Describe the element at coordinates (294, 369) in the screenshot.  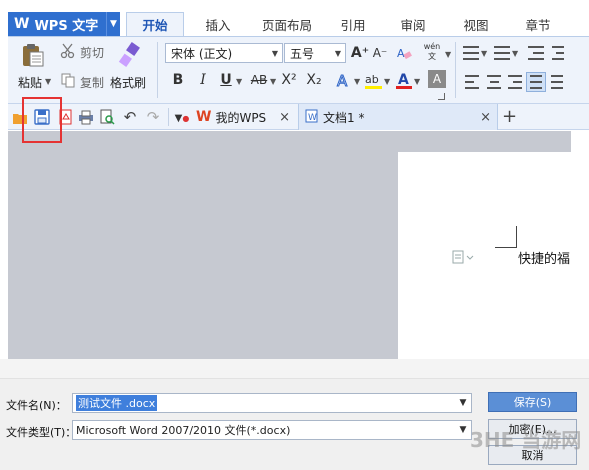
I see `dialog-header-strip` at that location.